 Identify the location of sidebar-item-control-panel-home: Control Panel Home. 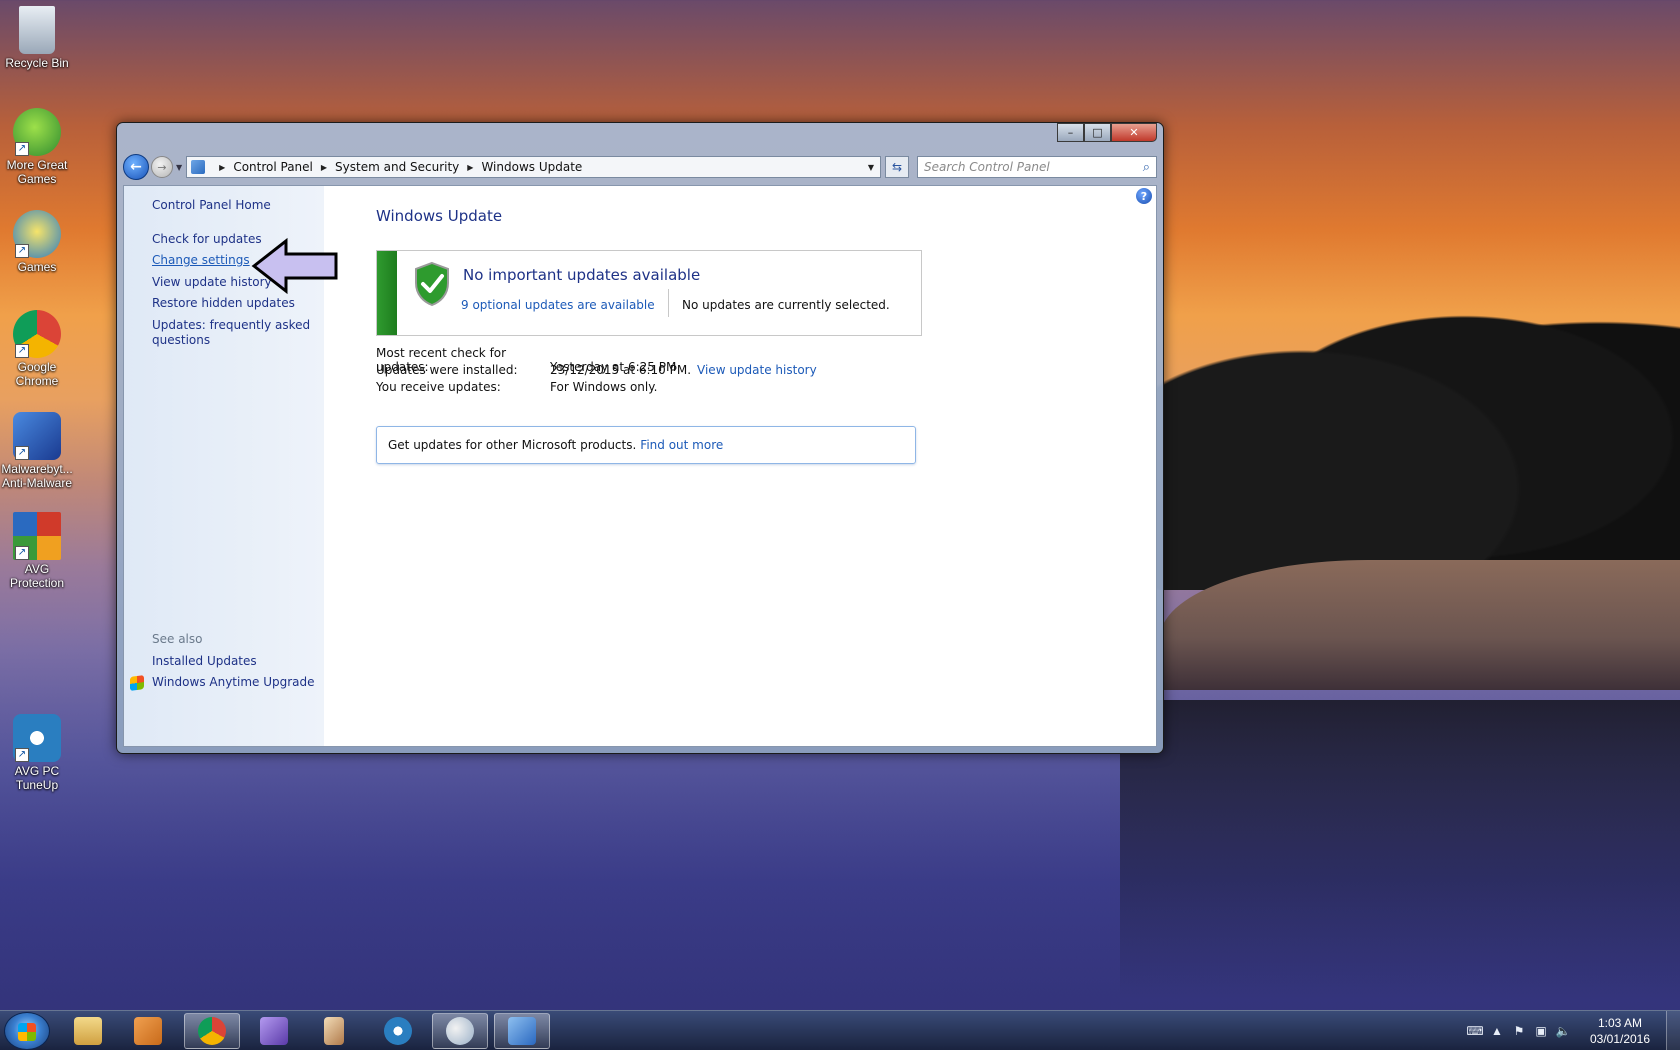
(234, 205).